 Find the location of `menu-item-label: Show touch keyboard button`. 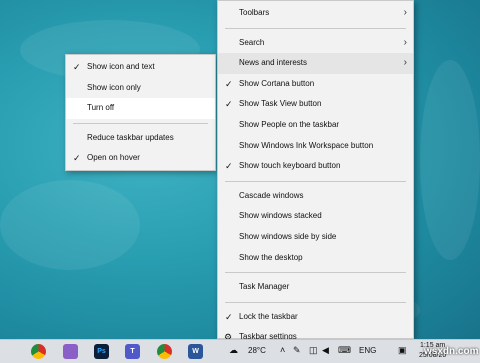

menu-item-label: Show touch keyboard button is located at coordinates (290, 166).